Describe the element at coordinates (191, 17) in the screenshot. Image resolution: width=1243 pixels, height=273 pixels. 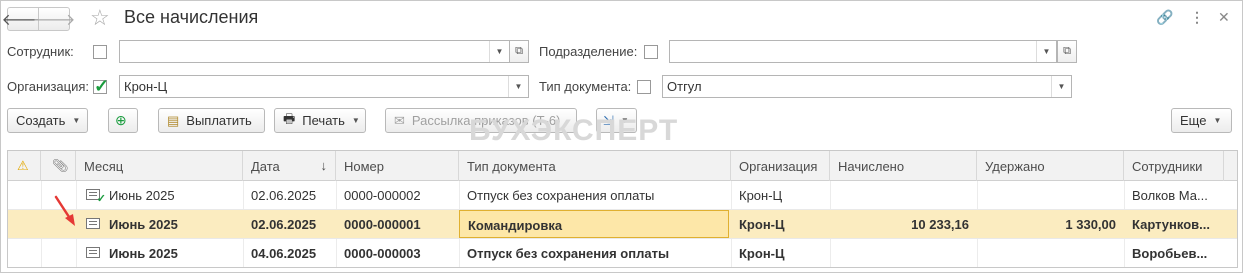
I see `page-title: Все начисления` at that location.